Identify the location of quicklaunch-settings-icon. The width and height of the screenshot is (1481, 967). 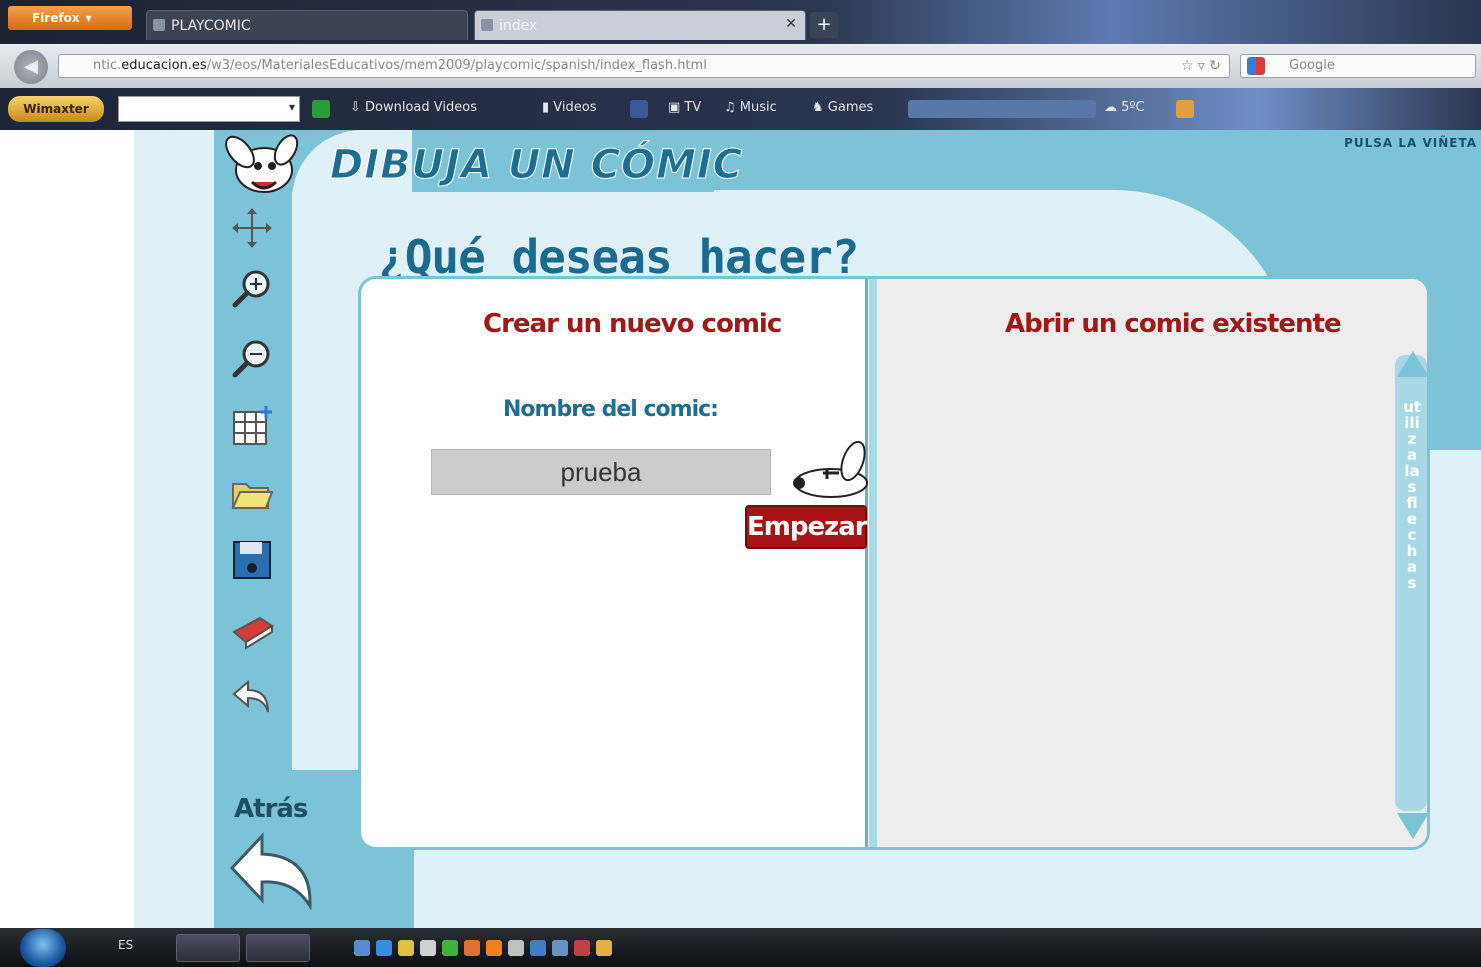
(428, 948).